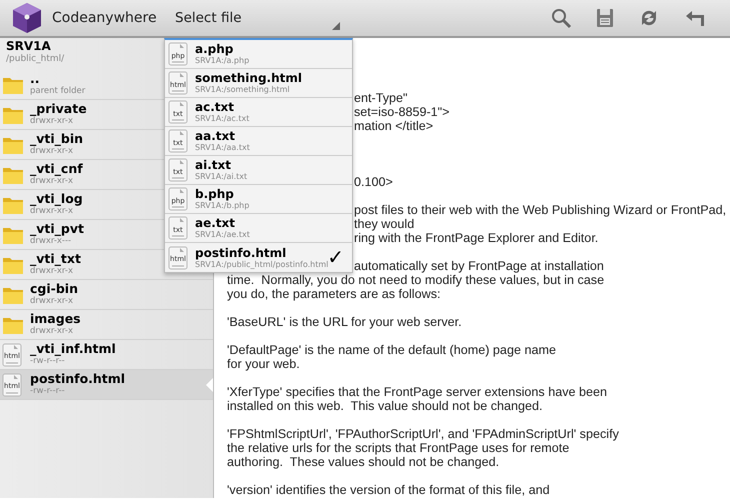 Image resolution: width=730 pixels, height=500 pixels. Describe the element at coordinates (334, 294) in the screenshot. I see `code-line: you do, the parameters are as follows:` at that location.